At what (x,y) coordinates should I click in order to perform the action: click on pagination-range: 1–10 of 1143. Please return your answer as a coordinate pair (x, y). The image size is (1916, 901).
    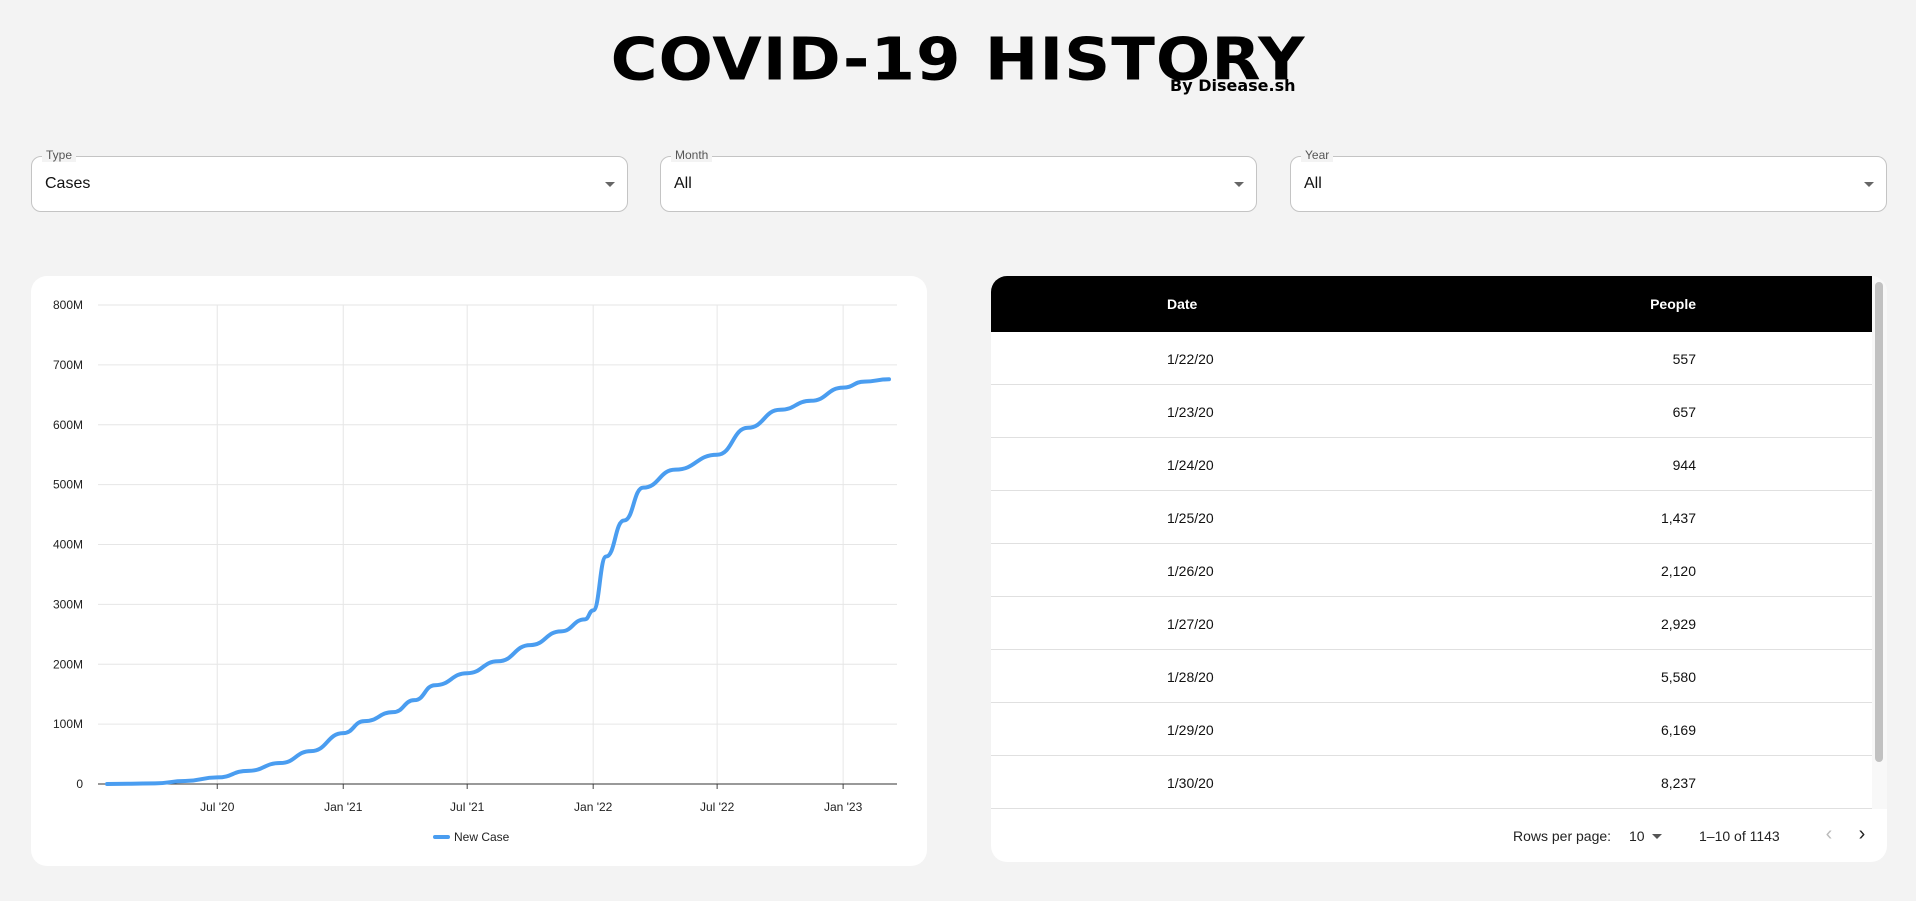
    Looking at the image, I should click on (1739, 836).